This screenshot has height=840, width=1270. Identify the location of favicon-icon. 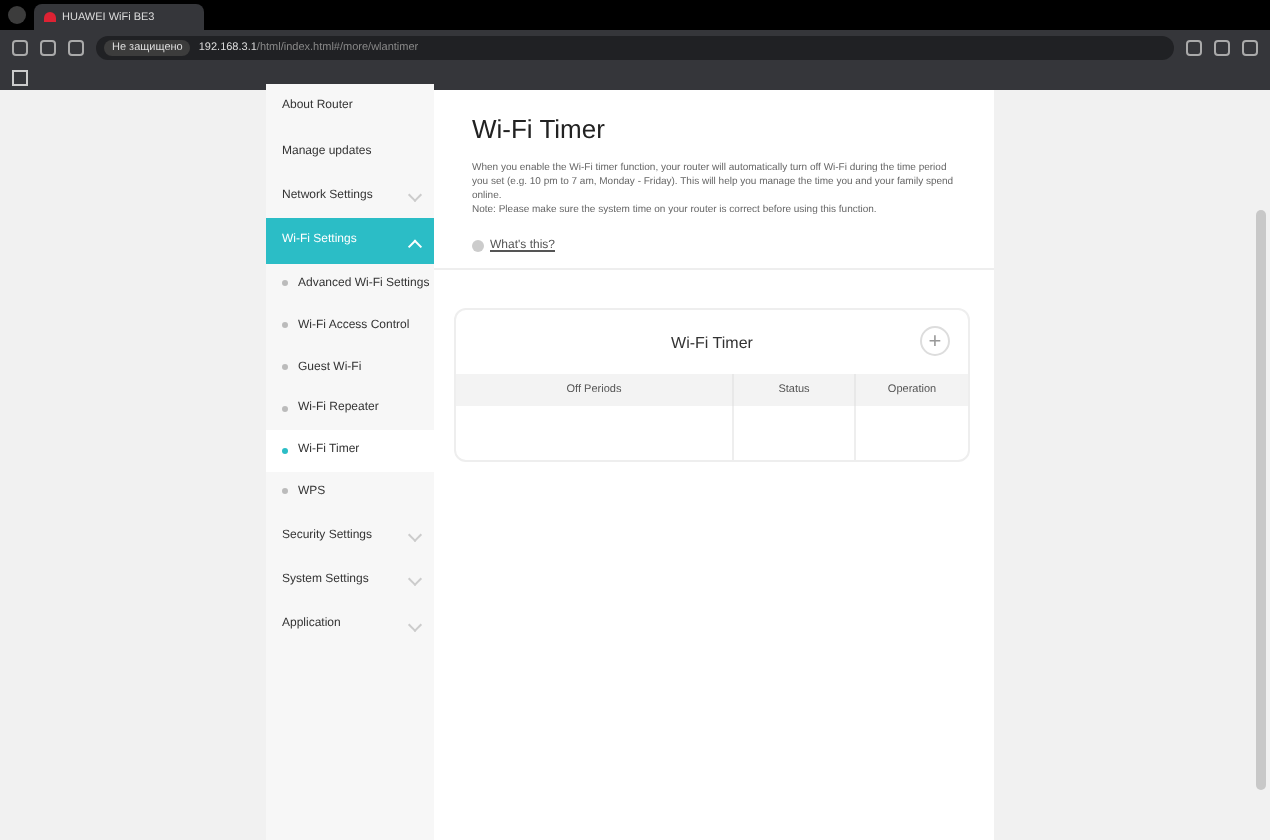
(50, 17).